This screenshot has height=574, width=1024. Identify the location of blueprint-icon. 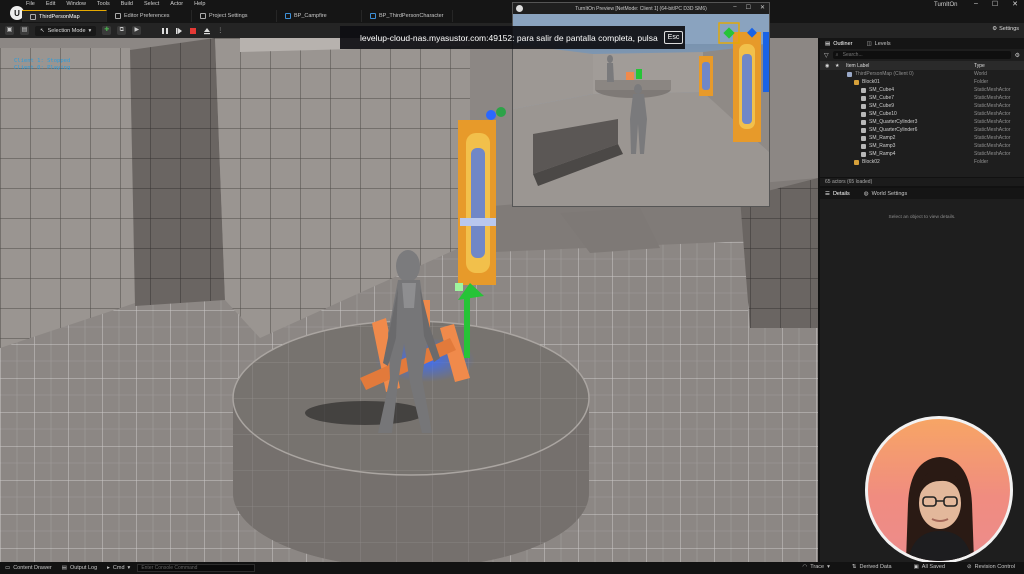
(288, 16).